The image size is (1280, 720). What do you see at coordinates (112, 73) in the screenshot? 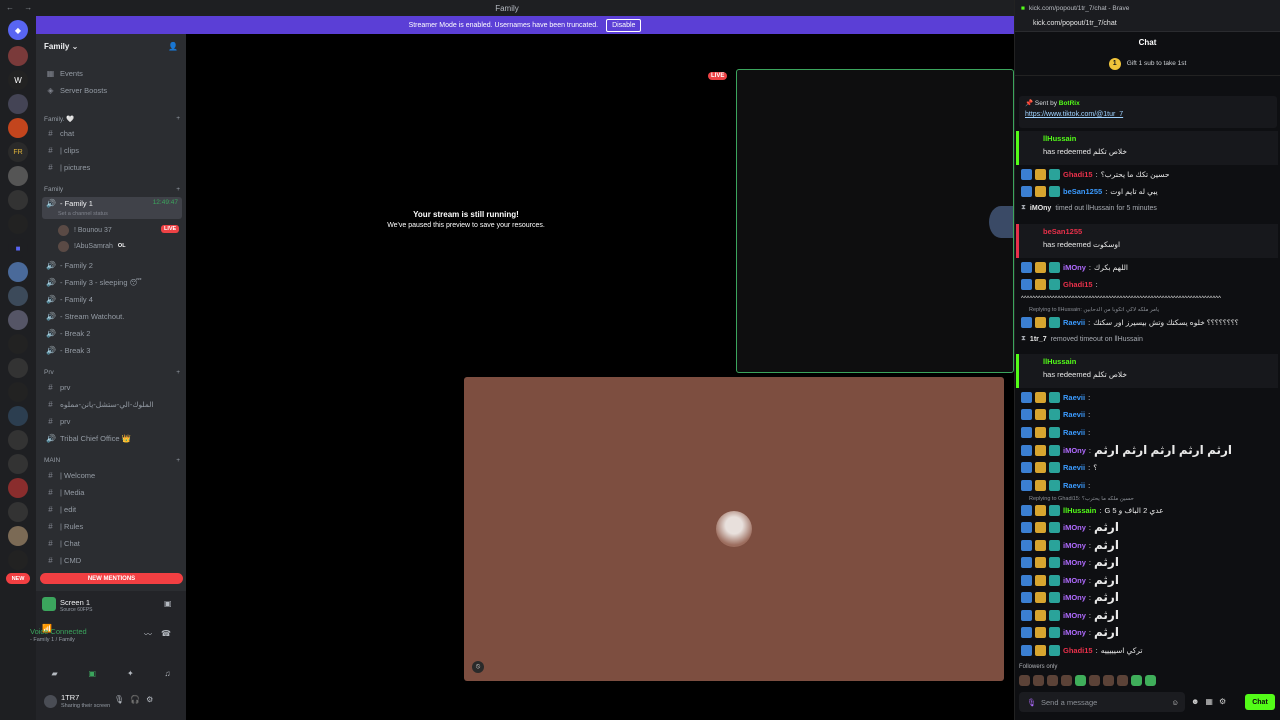
I see `events-link: ▦ Events` at bounding box center [112, 73].